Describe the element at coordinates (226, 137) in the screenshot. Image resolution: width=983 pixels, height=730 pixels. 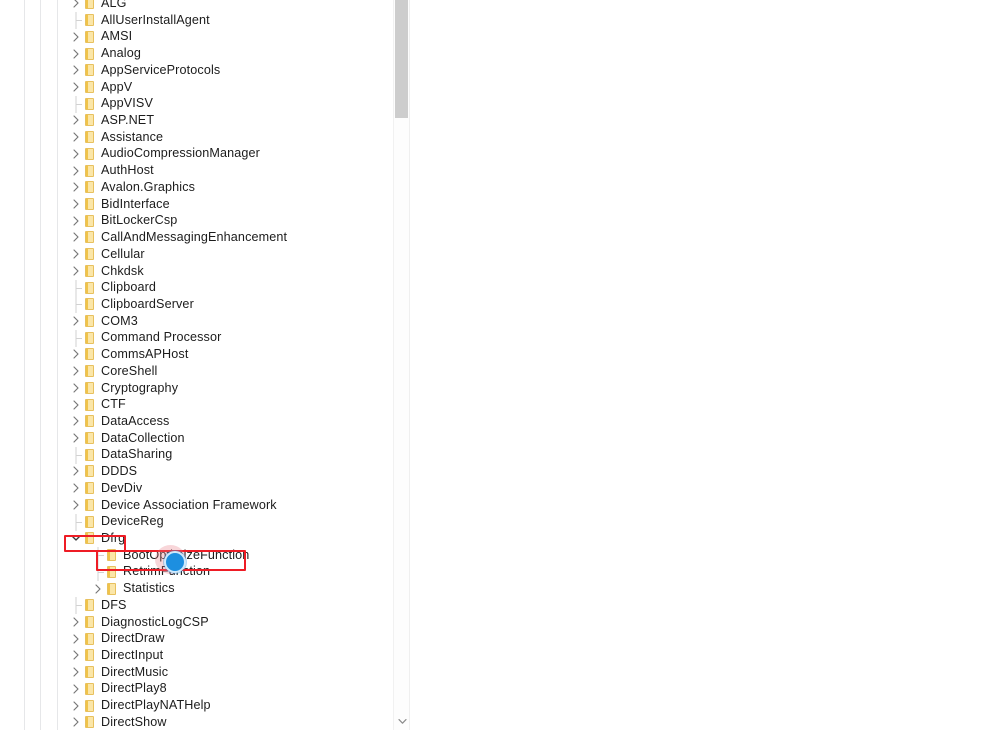
I see `tree-item-assistance: Assistance` at that location.